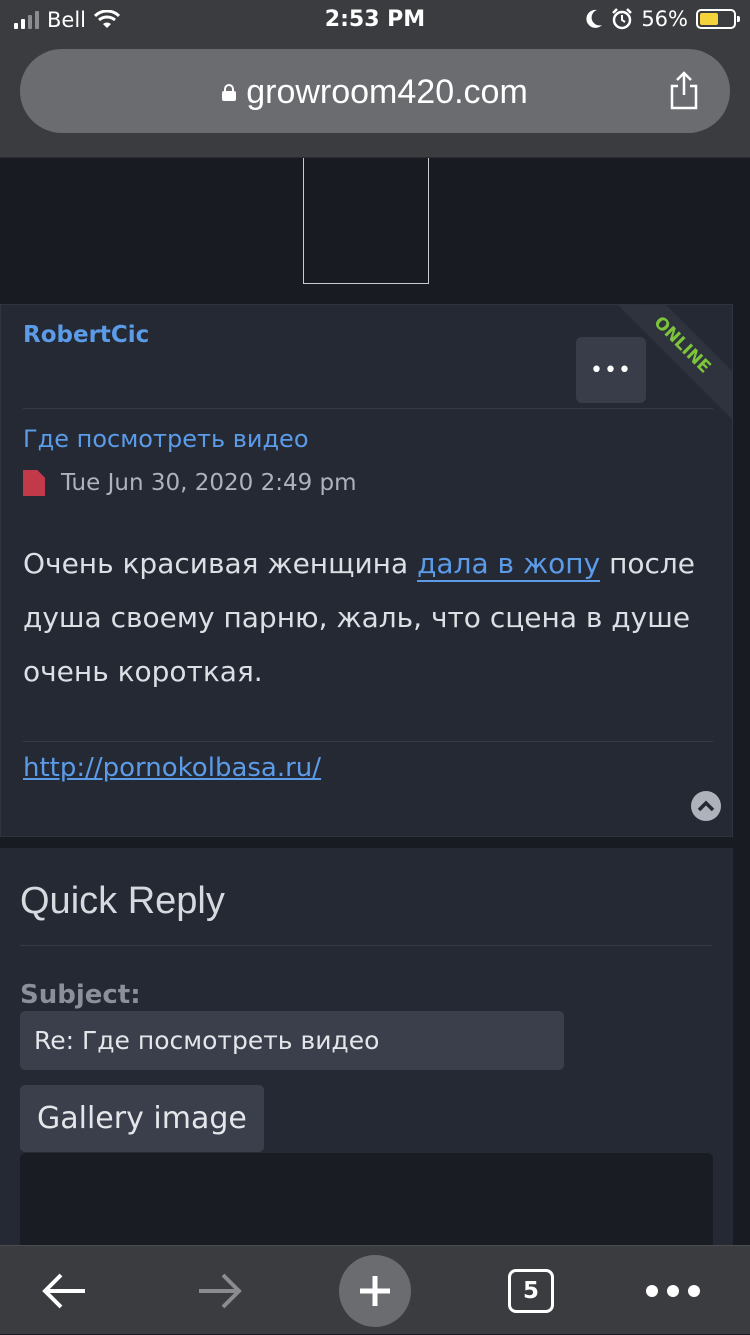  Describe the element at coordinates (209, 483) in the screenshot. I see `post-date: Tue Jun 30, 2020 2:49 pm` at that location.